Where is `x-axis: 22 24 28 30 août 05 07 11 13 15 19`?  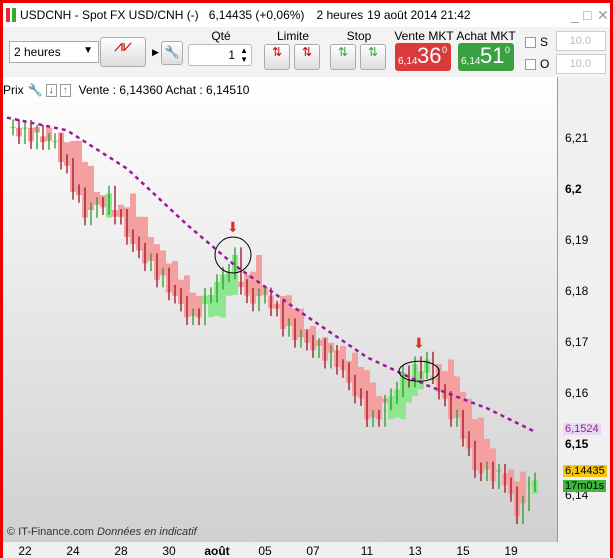 x-axis: 22 24 28 30 août 05 07 11 13 15 19 is located at coordinates (306, 550).